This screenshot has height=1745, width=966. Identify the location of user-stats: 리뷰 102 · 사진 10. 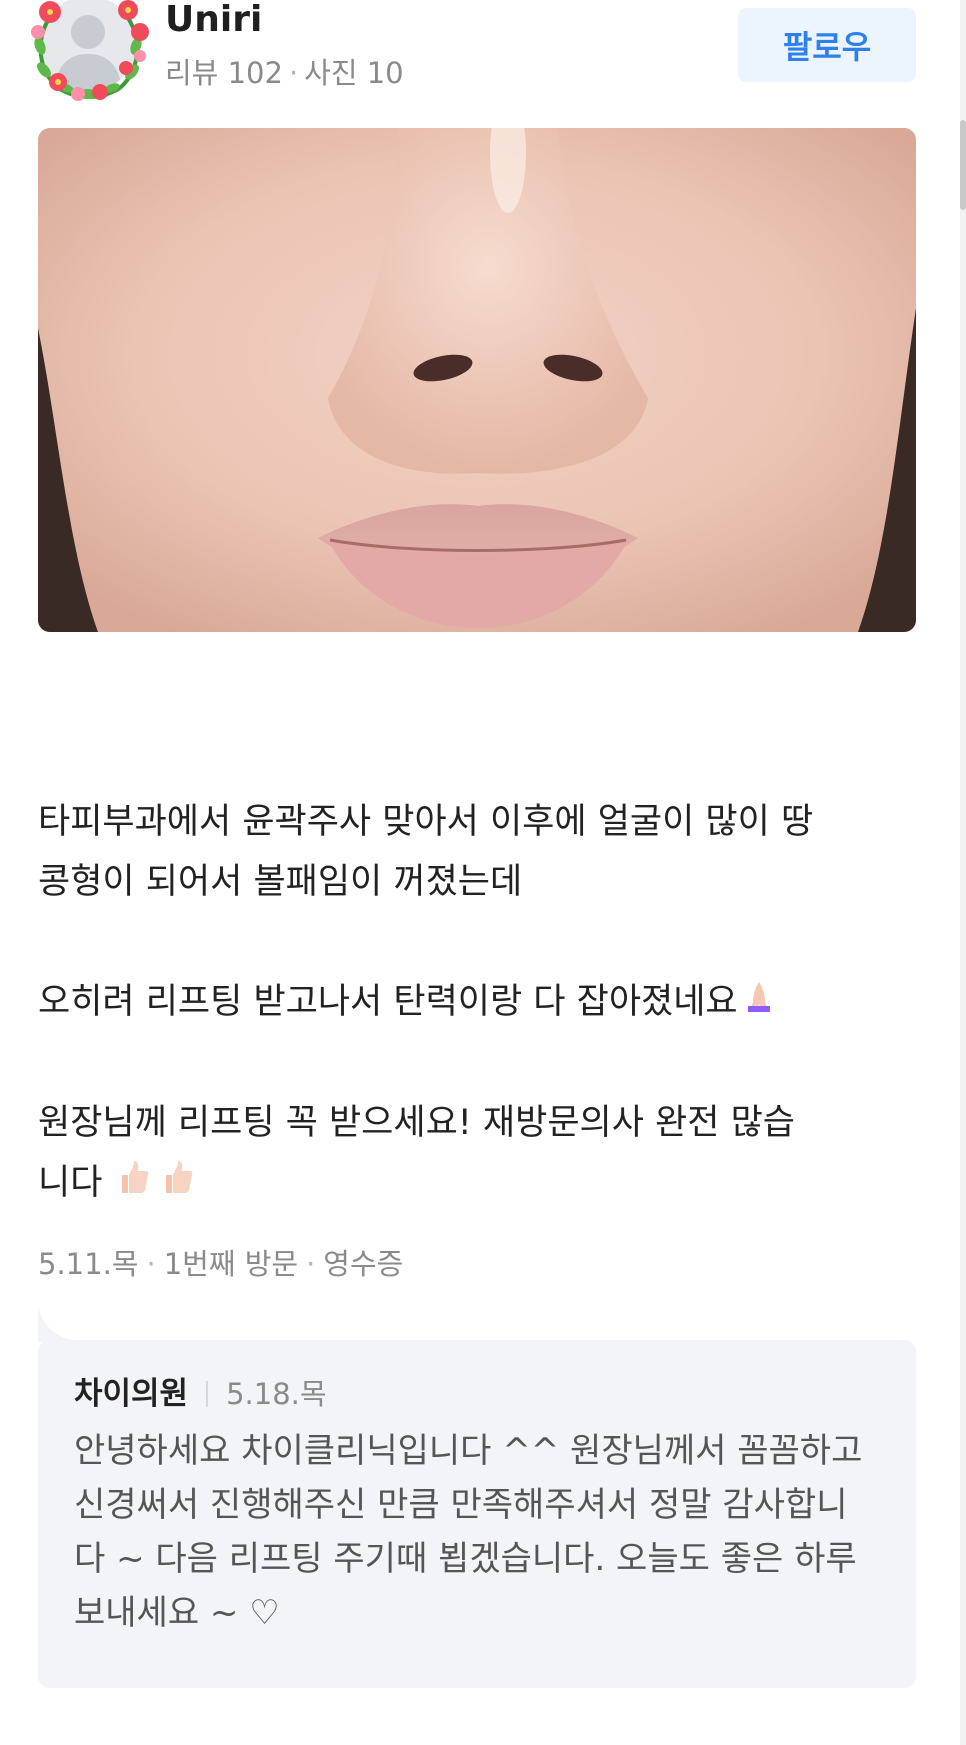
(284, 73).